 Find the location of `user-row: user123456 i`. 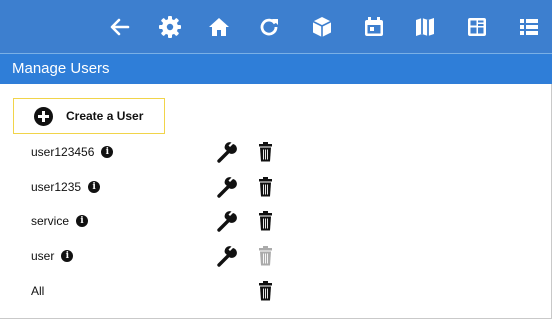

user-row: user123456 i is located at coordinates (276, 158).